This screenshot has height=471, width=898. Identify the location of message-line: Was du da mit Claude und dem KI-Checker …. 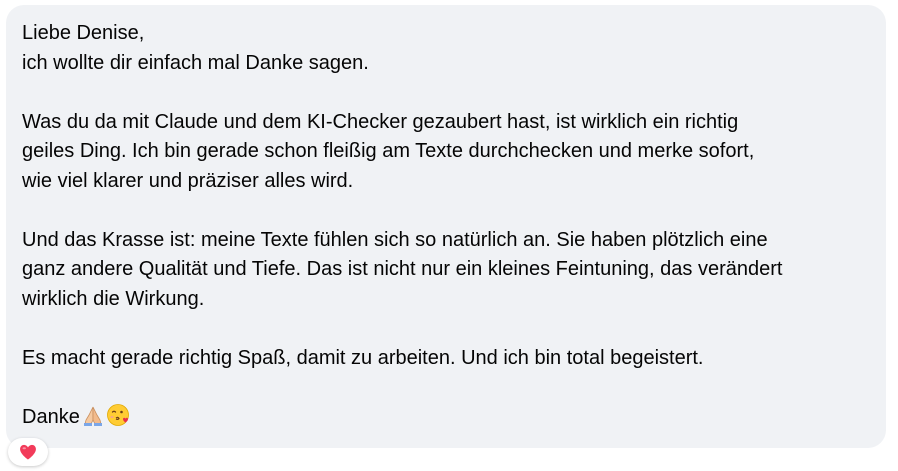
(380, 121).